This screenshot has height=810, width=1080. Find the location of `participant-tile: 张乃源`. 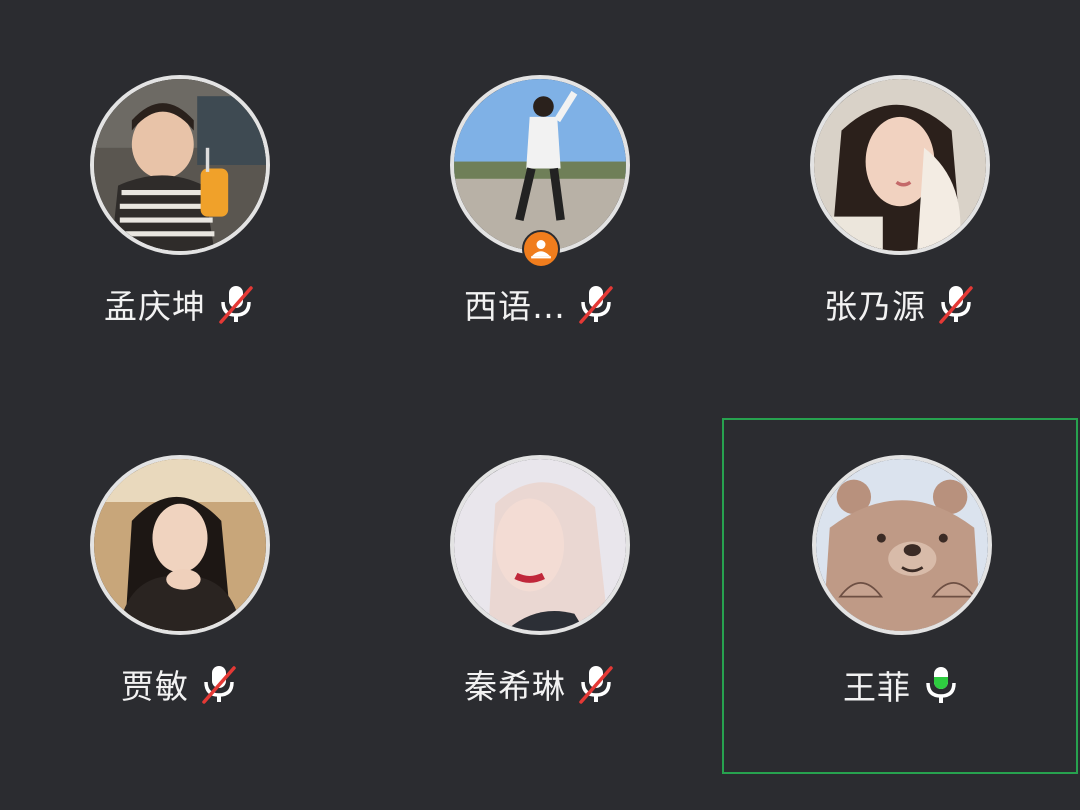

participant-tile: 张乃源 is located at coordinates (900, 252).